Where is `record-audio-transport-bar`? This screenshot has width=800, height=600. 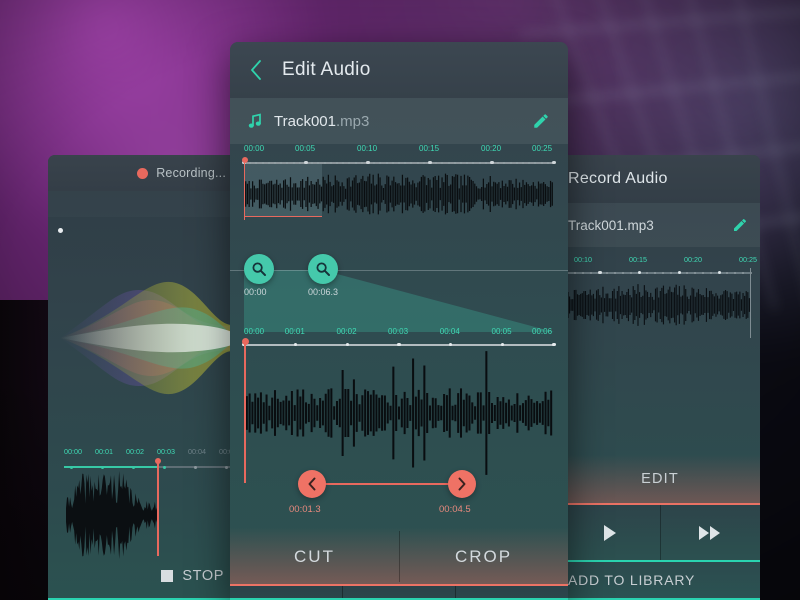
record-audio-transport-bar is located at coordinates (660, 533).